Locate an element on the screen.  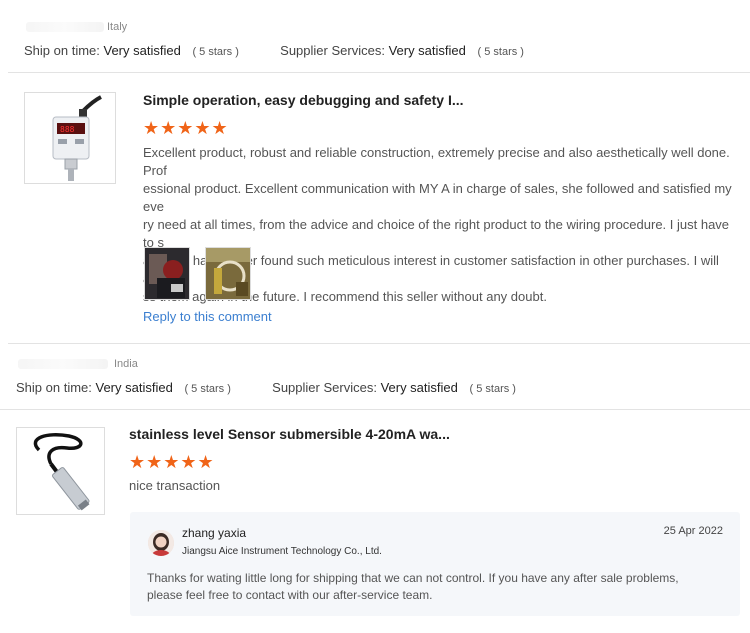
person-avatar-icon is located at coordinates (161, 543).